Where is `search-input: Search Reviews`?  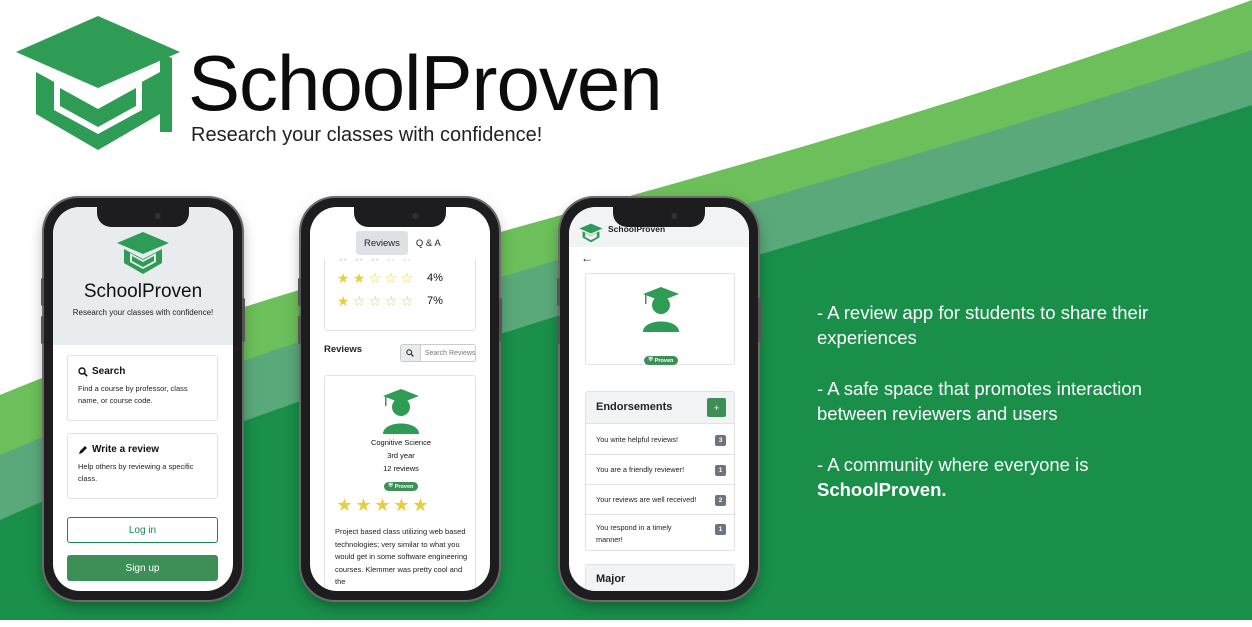 search-input: Search Reviews is located at coordinates (448, 353).